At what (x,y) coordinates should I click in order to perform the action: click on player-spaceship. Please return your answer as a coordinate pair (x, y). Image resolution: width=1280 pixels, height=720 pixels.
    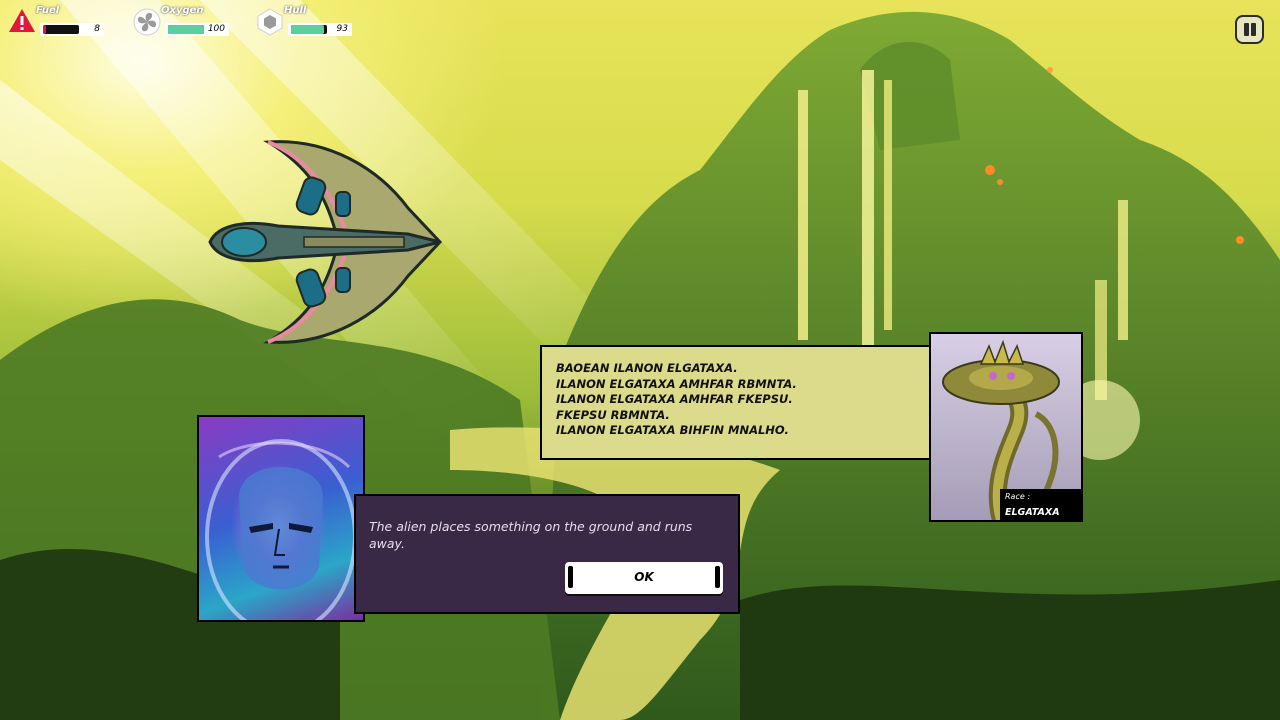
    Looking at the image, I should click on (325, 242).